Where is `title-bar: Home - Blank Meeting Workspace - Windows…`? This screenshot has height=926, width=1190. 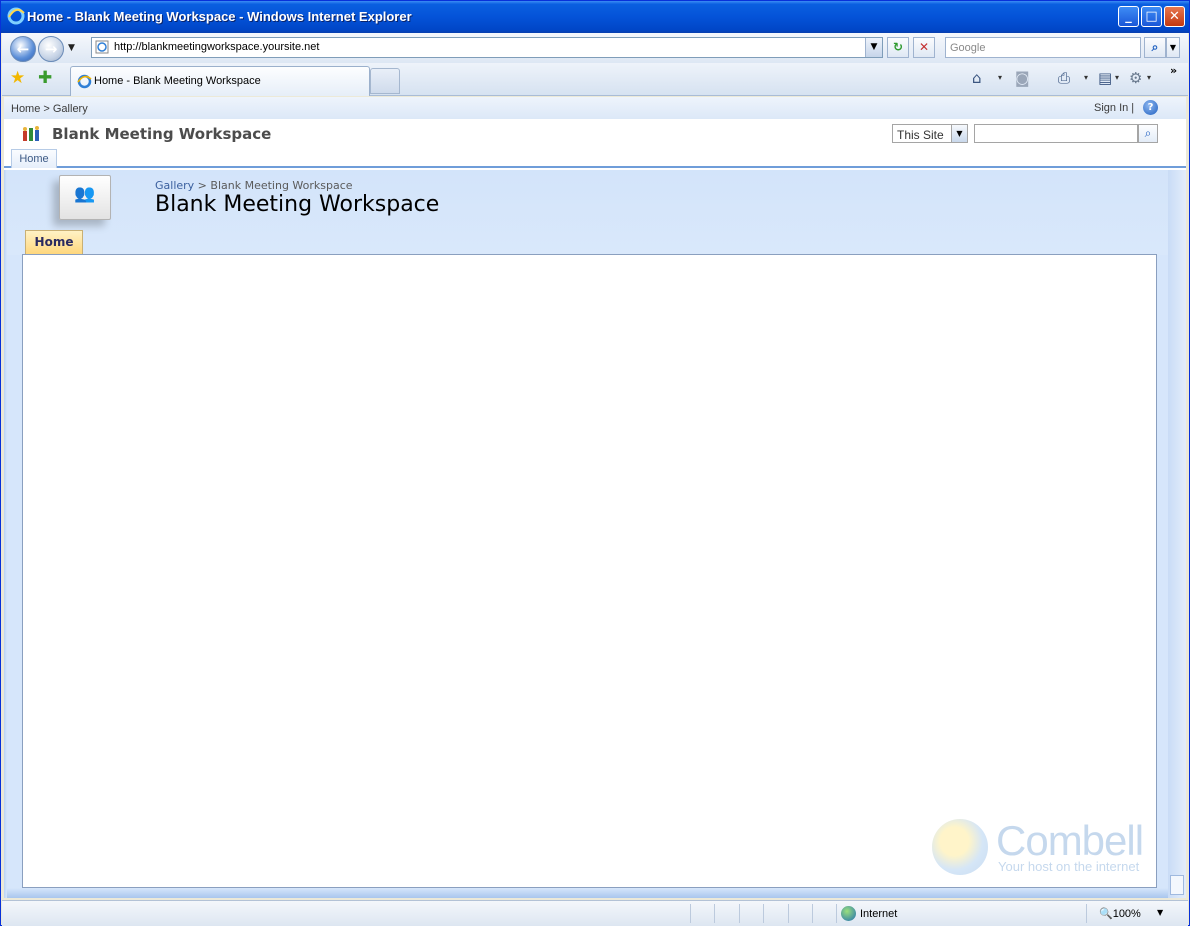 title-bar: Home - Blank Meeting Workspace - Windows… is located at coordinates (595, 17).